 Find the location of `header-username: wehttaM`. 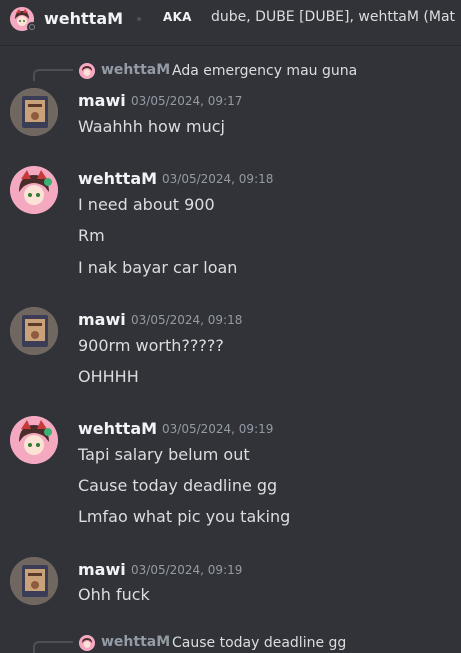

header-username: wehttaM is located at coordinates (84, 18).